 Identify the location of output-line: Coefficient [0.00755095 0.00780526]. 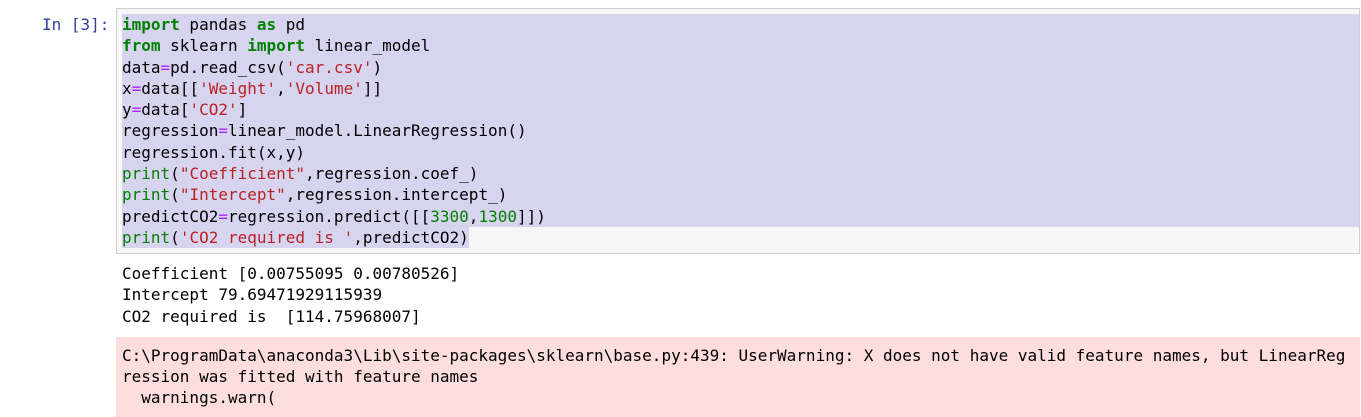
(291, 273).